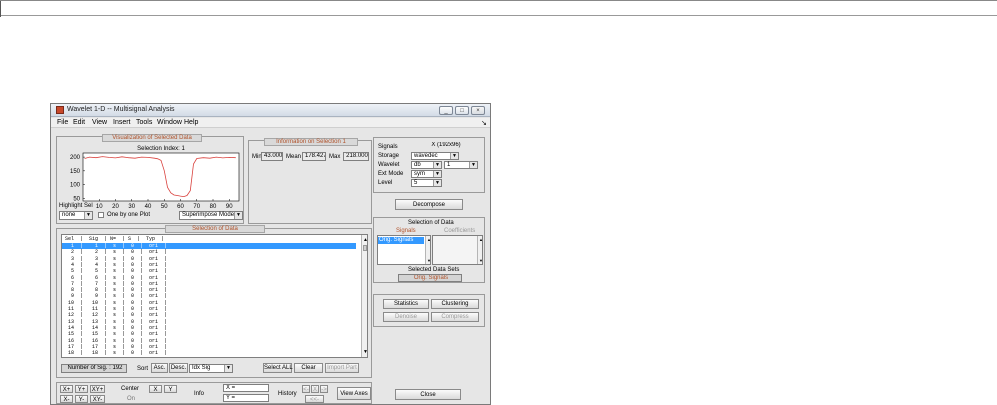 The height and width of the screenshot is (405, 997). Describe the element at coordinates (401, 240) in the screenshot. I see `signals-list-item: Orig. Signals` at that location.